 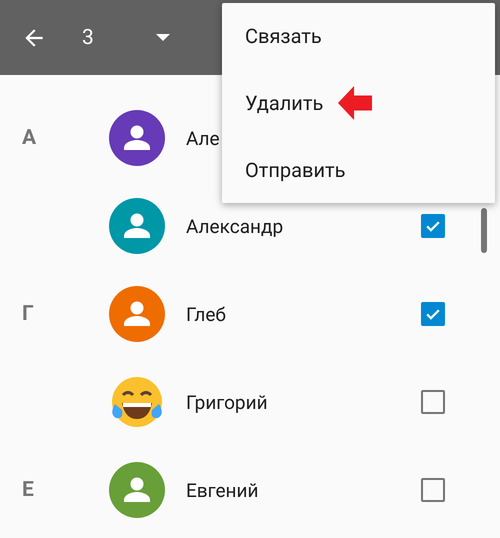 What do you see at coordinates (295, 170) in the screenshot?
I see `menu-item: Отправить` at bounding box center [295, 170].